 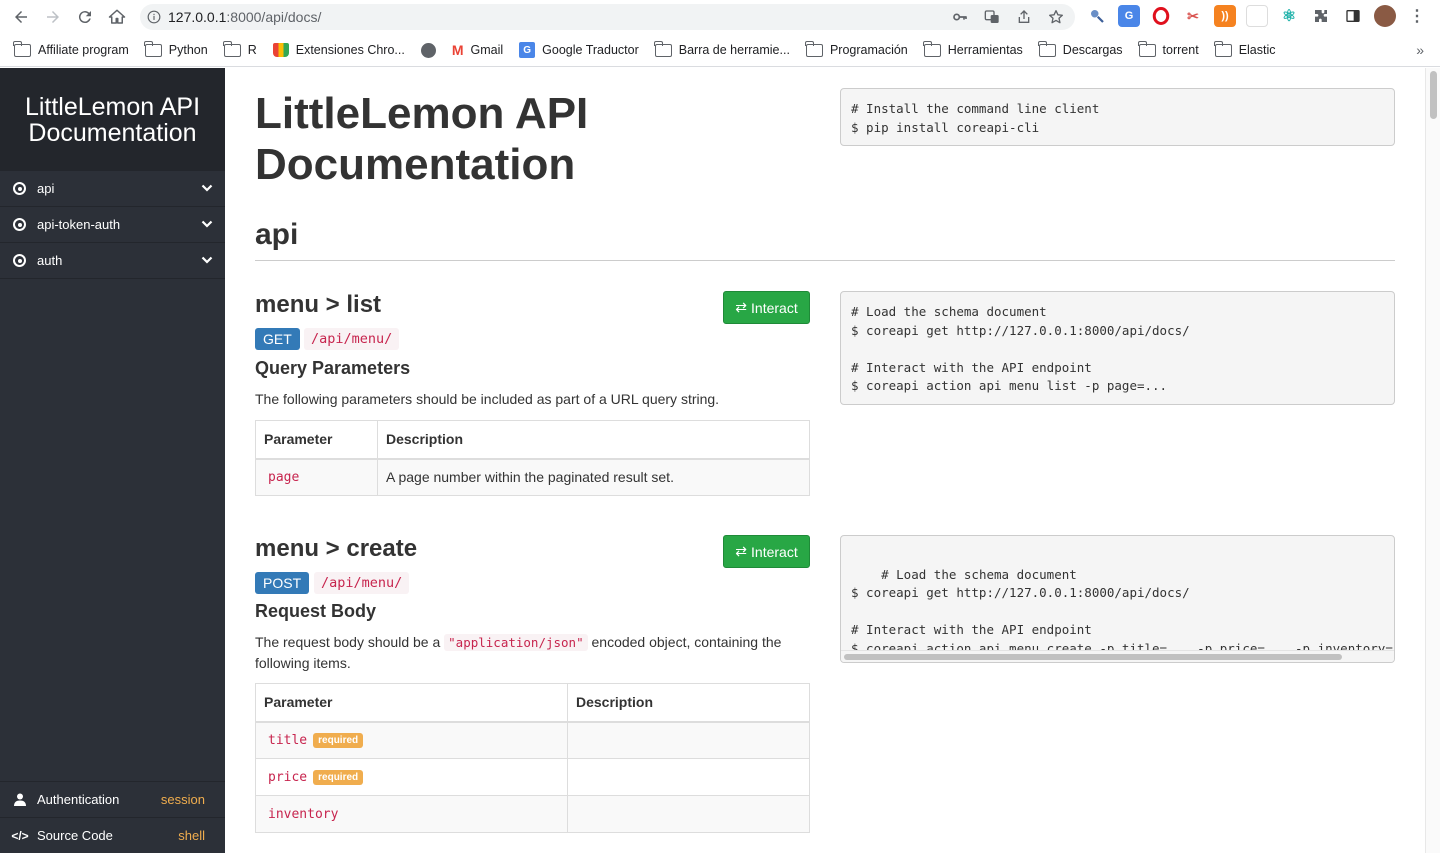 What do you see at coordinates (960, 17) in the screenshot?
I see `key-icon` at bounding box center [960, 17].